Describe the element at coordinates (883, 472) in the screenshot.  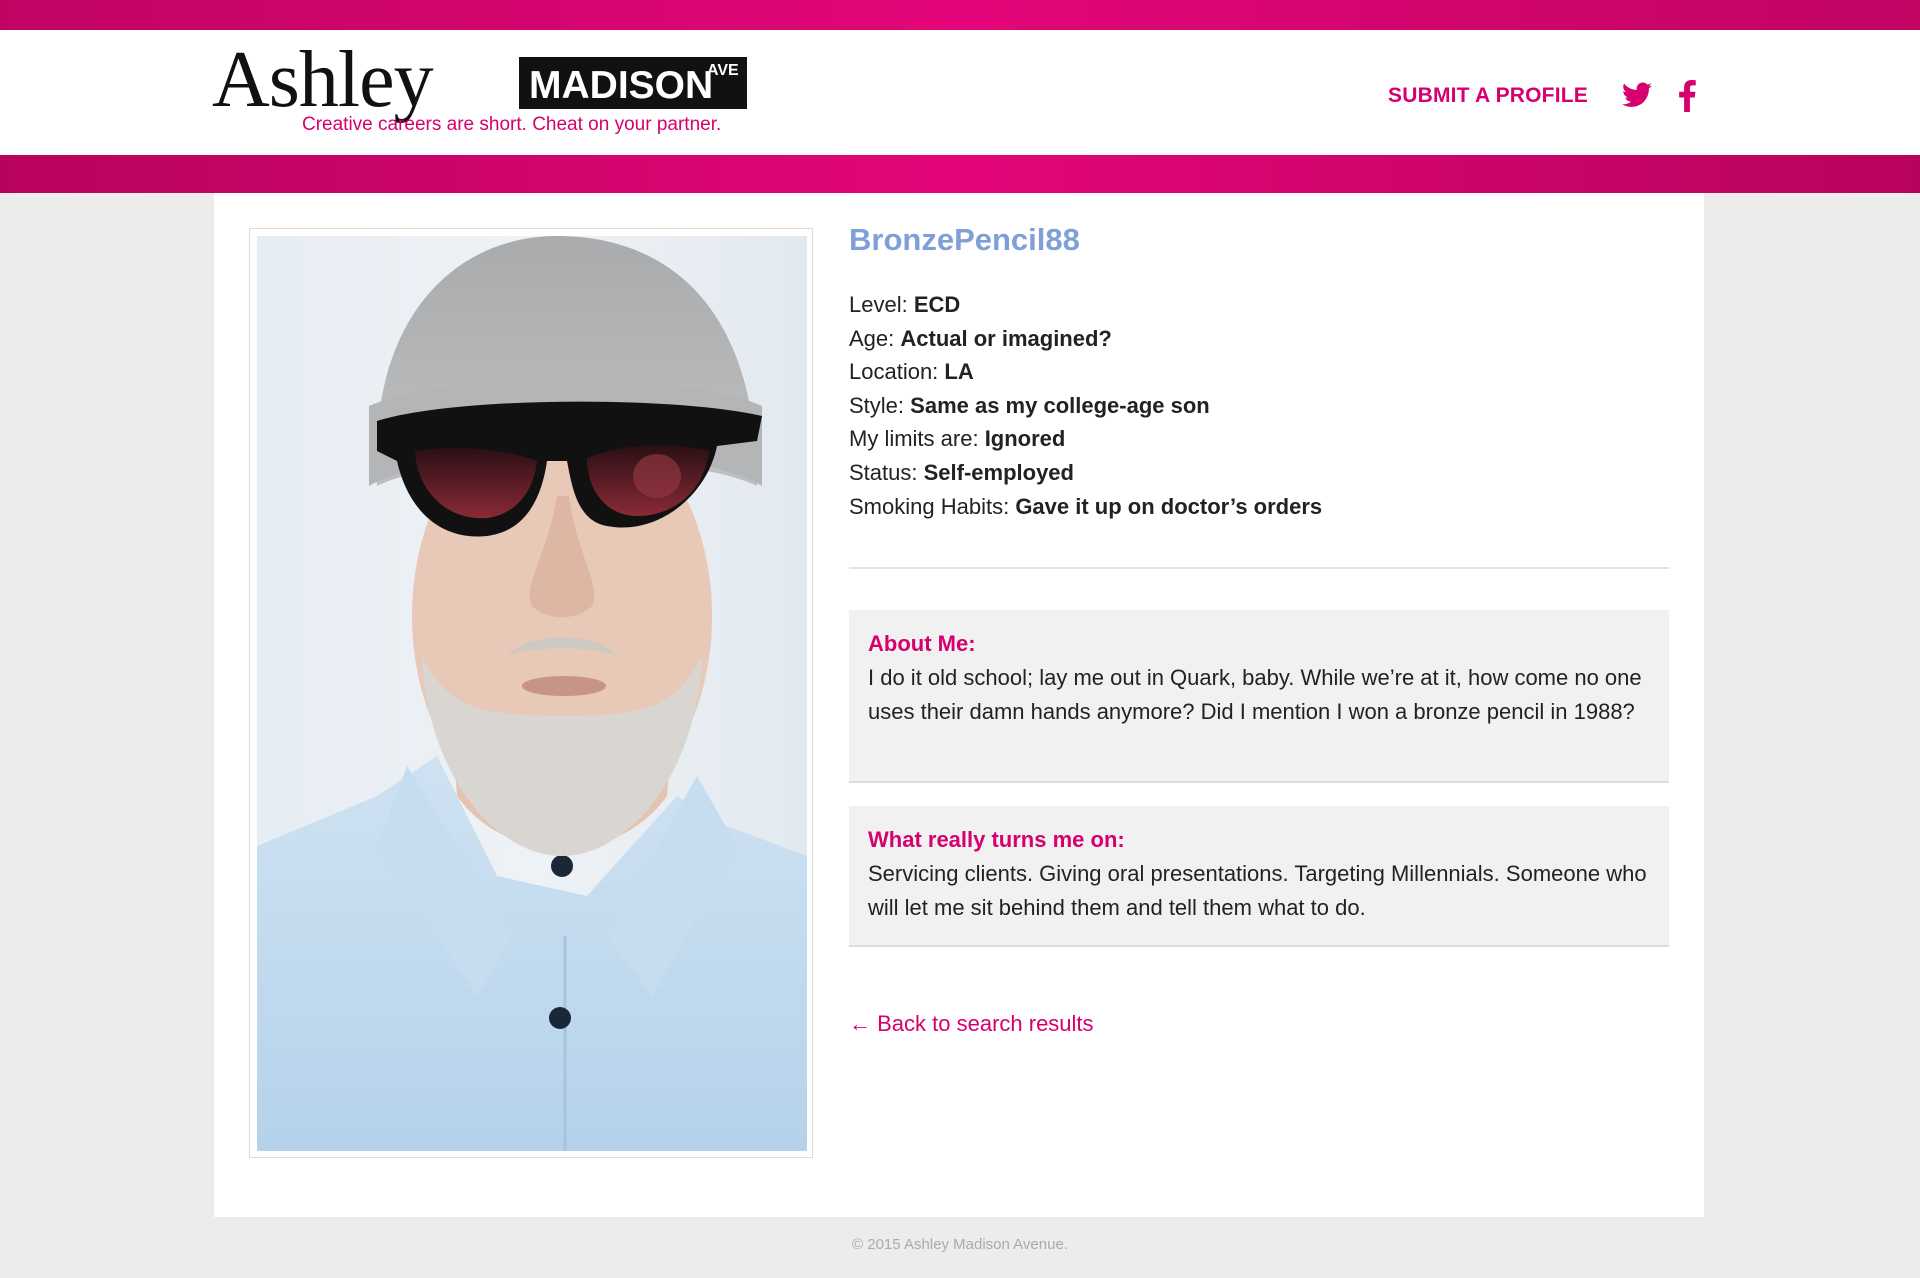
I see `detail-label: Status:` at that location.